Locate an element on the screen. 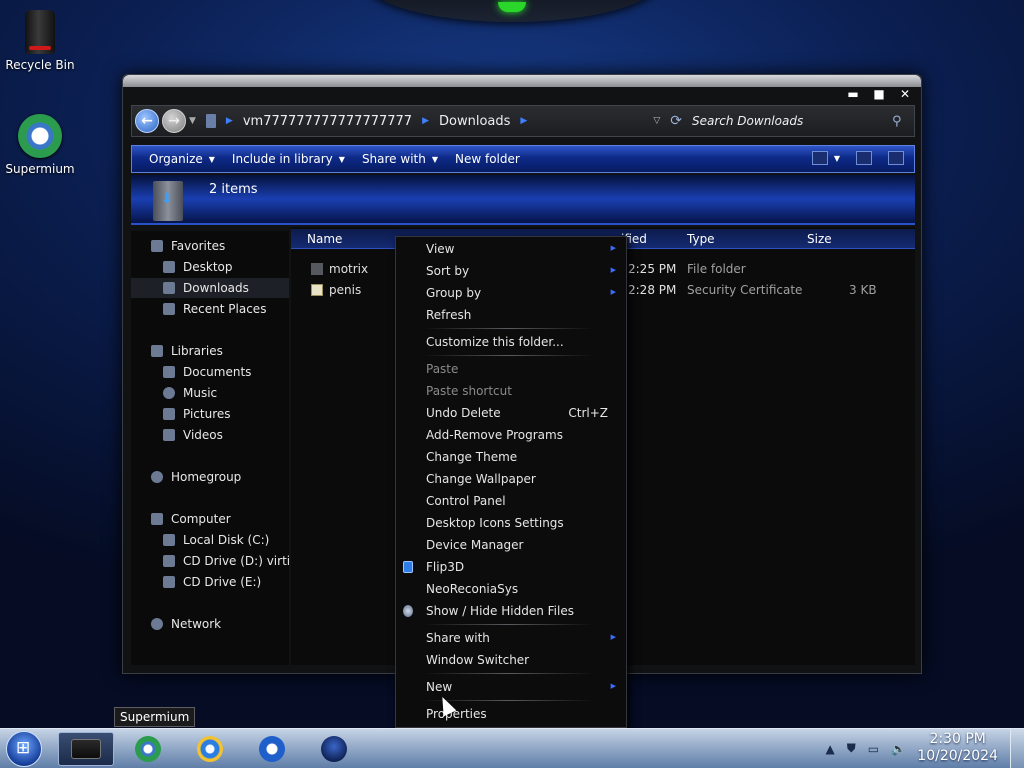 The image size is (1024, 768). clock: 2:30 PM 10/20/2024 is located at coordinates (957, 748).